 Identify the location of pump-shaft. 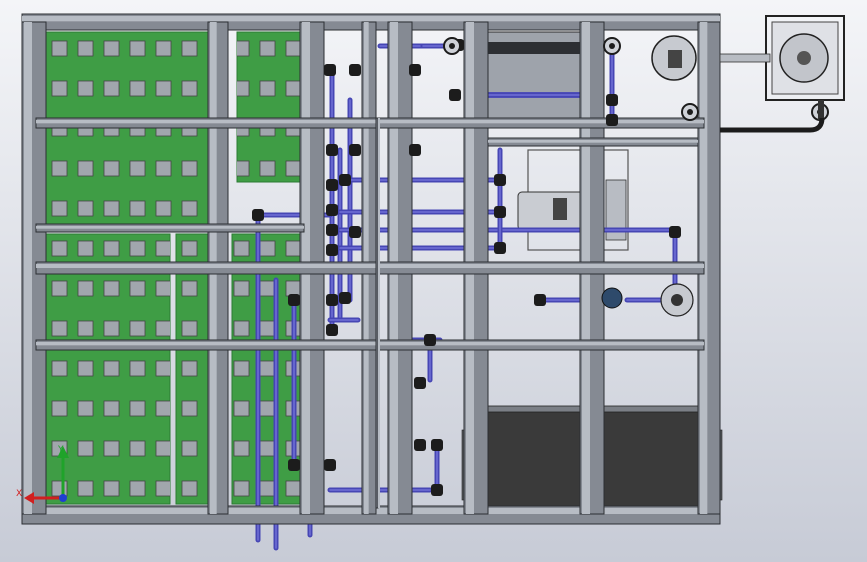
(745, 58).